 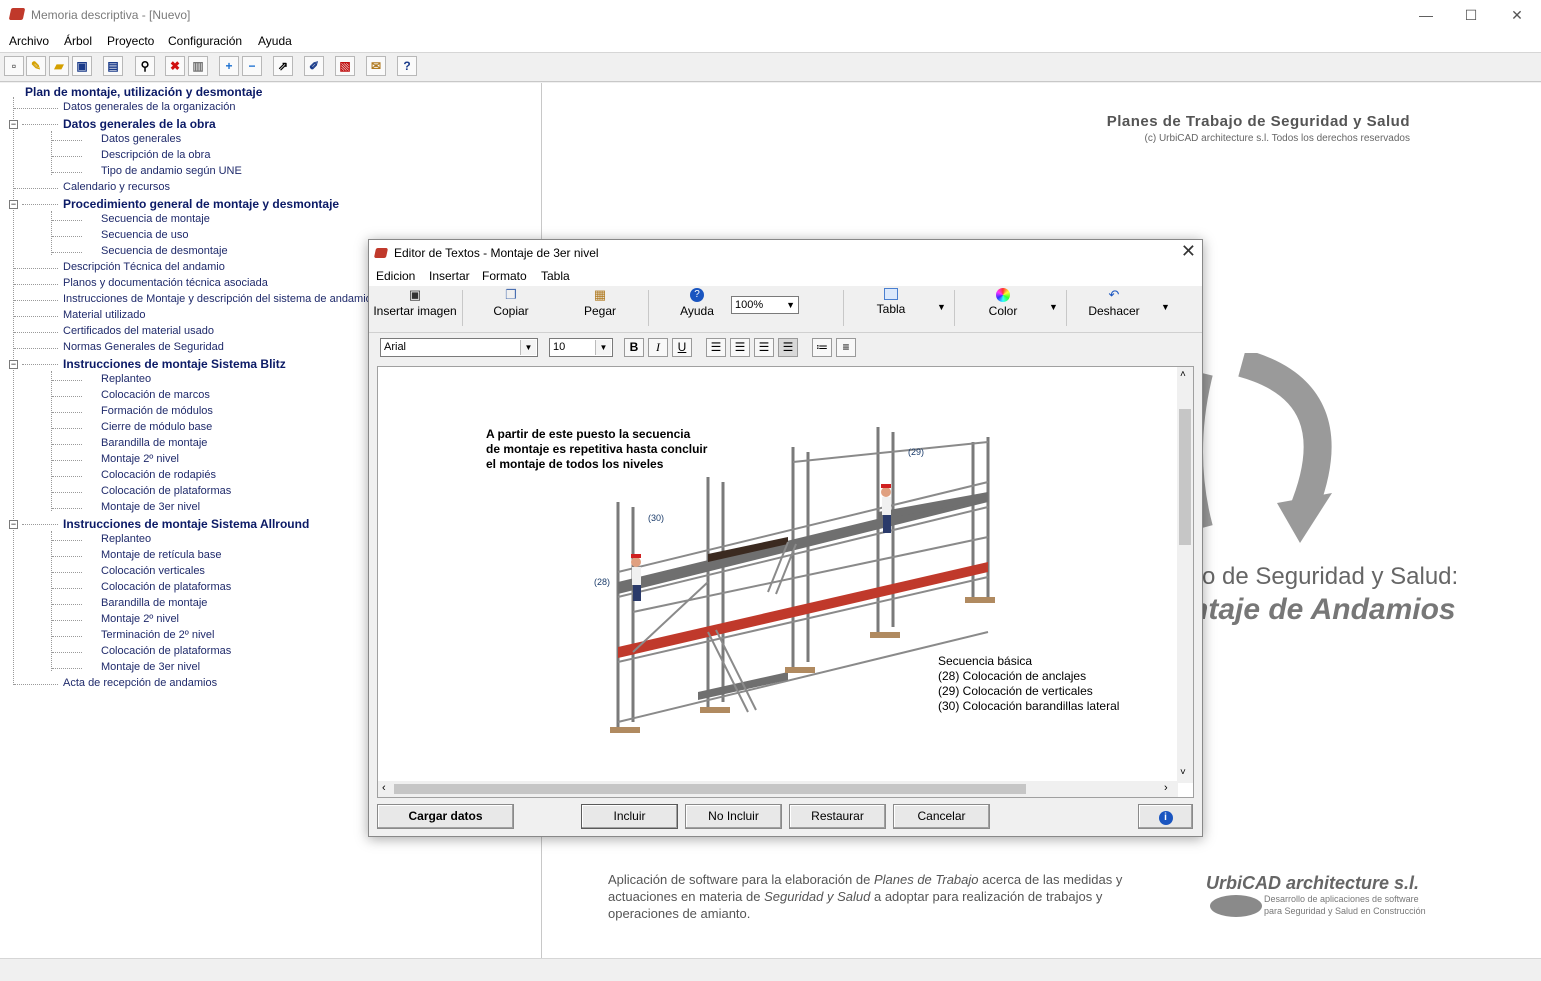 I want to click on tree-item: Normas Generales de Seguridad, so click(x=143, y=347).